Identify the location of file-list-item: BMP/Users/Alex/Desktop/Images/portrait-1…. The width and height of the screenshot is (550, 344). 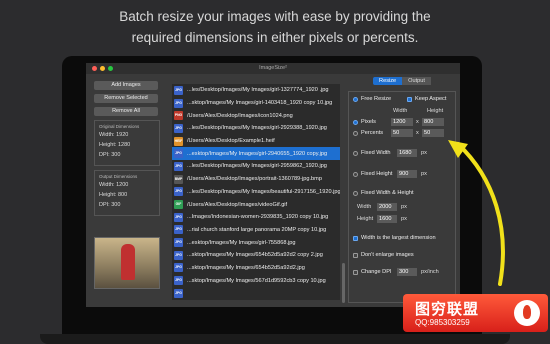
(256, 179).